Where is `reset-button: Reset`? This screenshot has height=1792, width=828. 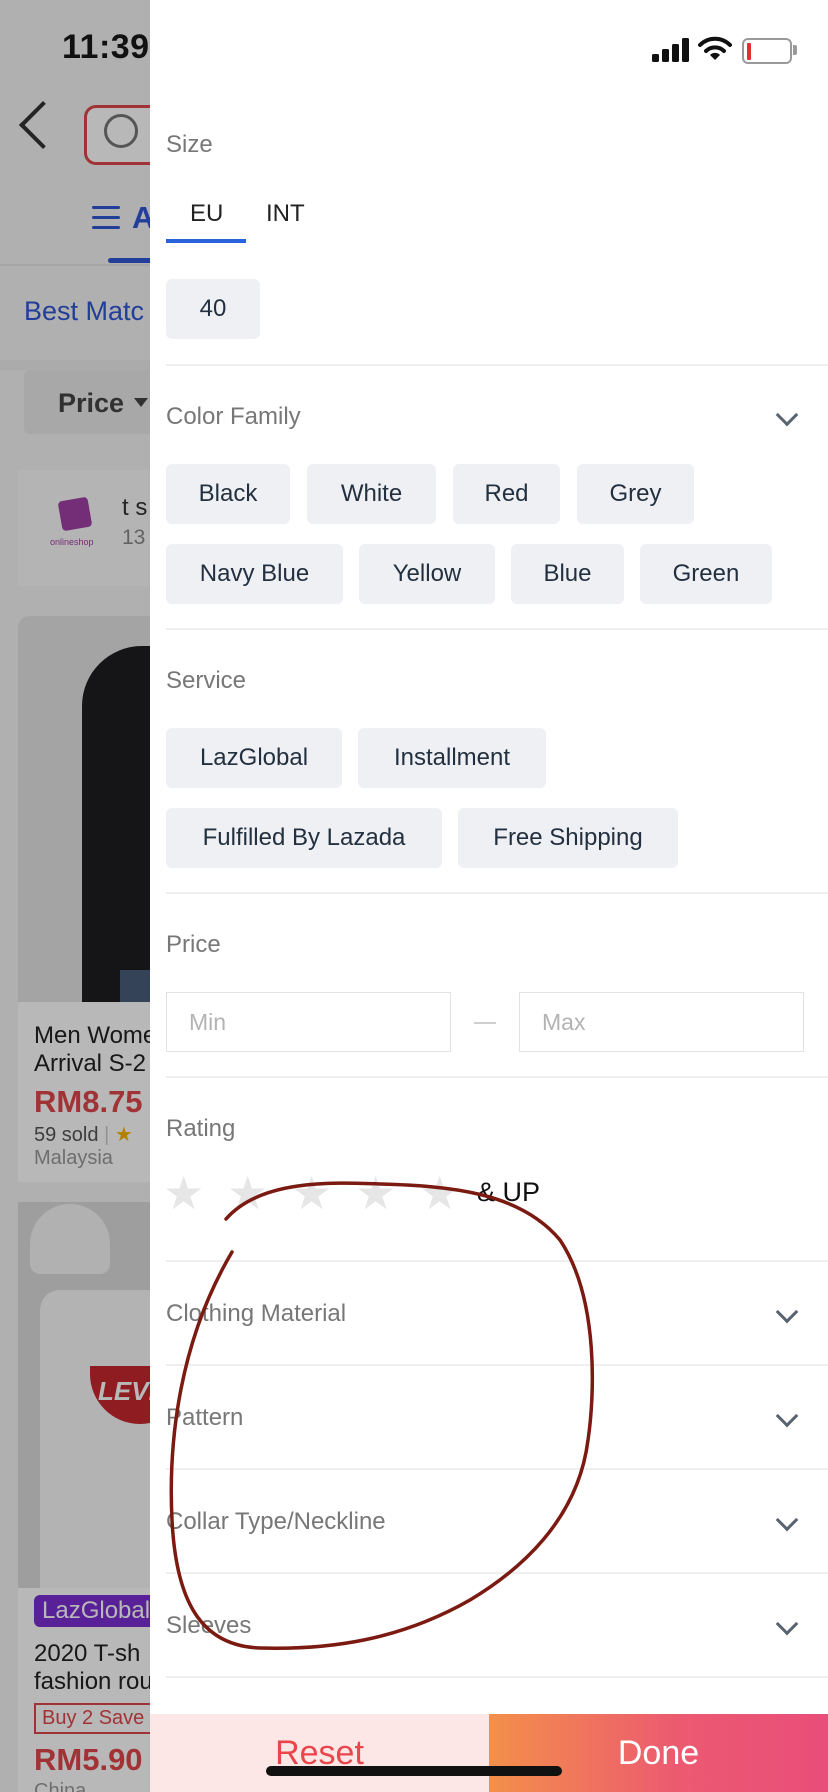
reset-button: Reset is located at coordinates (319, 1753).